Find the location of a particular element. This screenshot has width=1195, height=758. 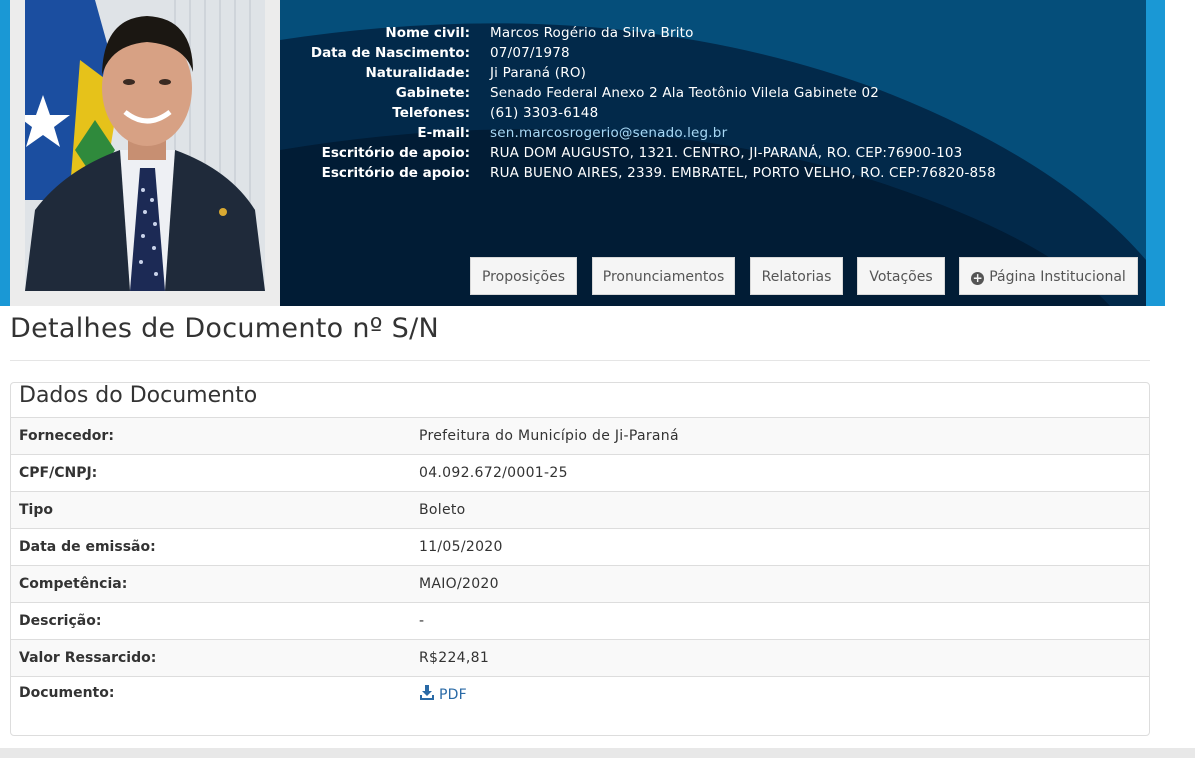

proposicoes-button: Proposições is located at coordinates (523, 276).